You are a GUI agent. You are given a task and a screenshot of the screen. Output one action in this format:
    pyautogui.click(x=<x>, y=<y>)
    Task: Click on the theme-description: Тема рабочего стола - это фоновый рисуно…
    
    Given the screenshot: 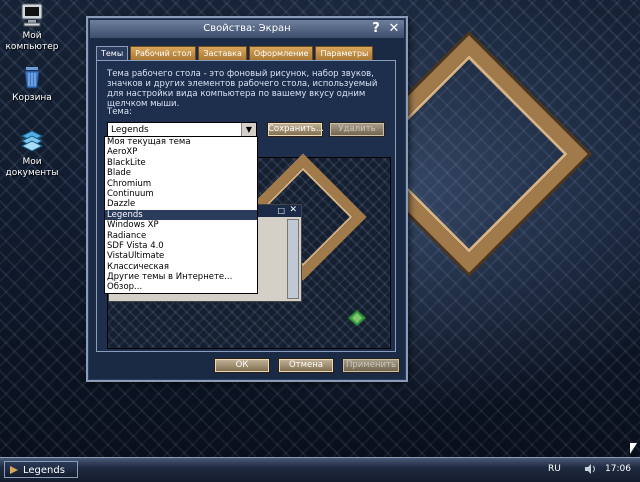 What is the action you would take?
    pyautogui.click(x=242, y=89)
    